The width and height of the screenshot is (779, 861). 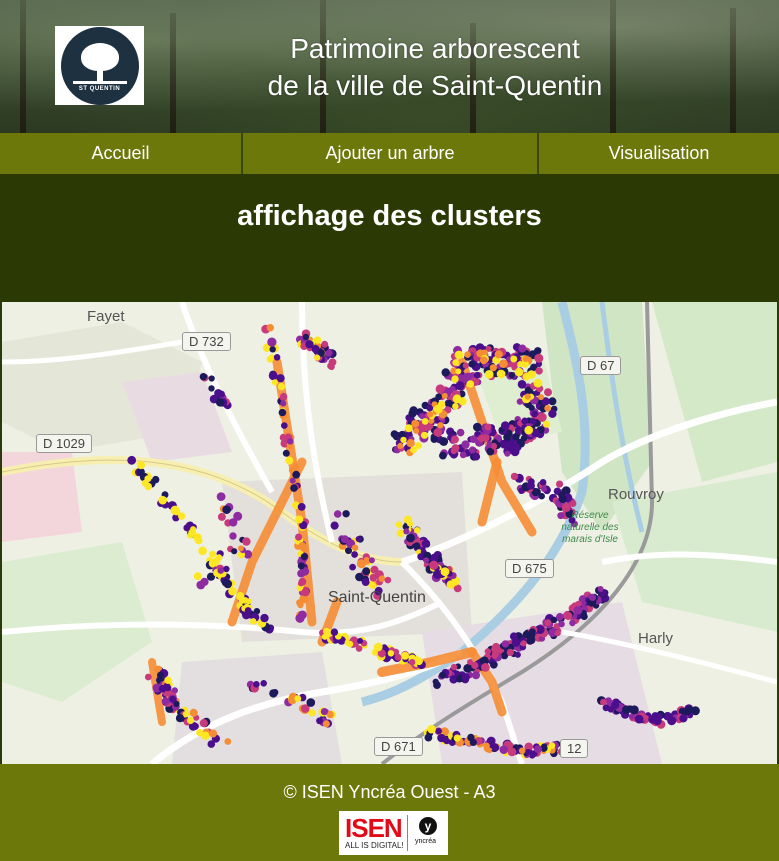 What do you see at coordinates (374, 845) in the screenshot?
I see `isen-tagline: ALL IS DIGITAL!` at bounding box center [374, 845].